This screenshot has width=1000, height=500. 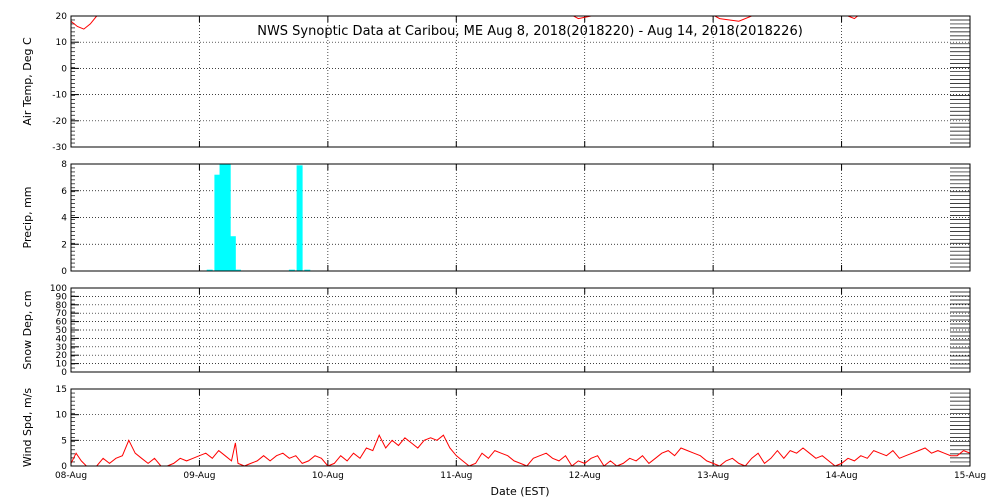 What do you see at coordinates (328, 476) in the screenshot?
I see `x-tick-label: 10-Aug` at bounding box center [328, 476].